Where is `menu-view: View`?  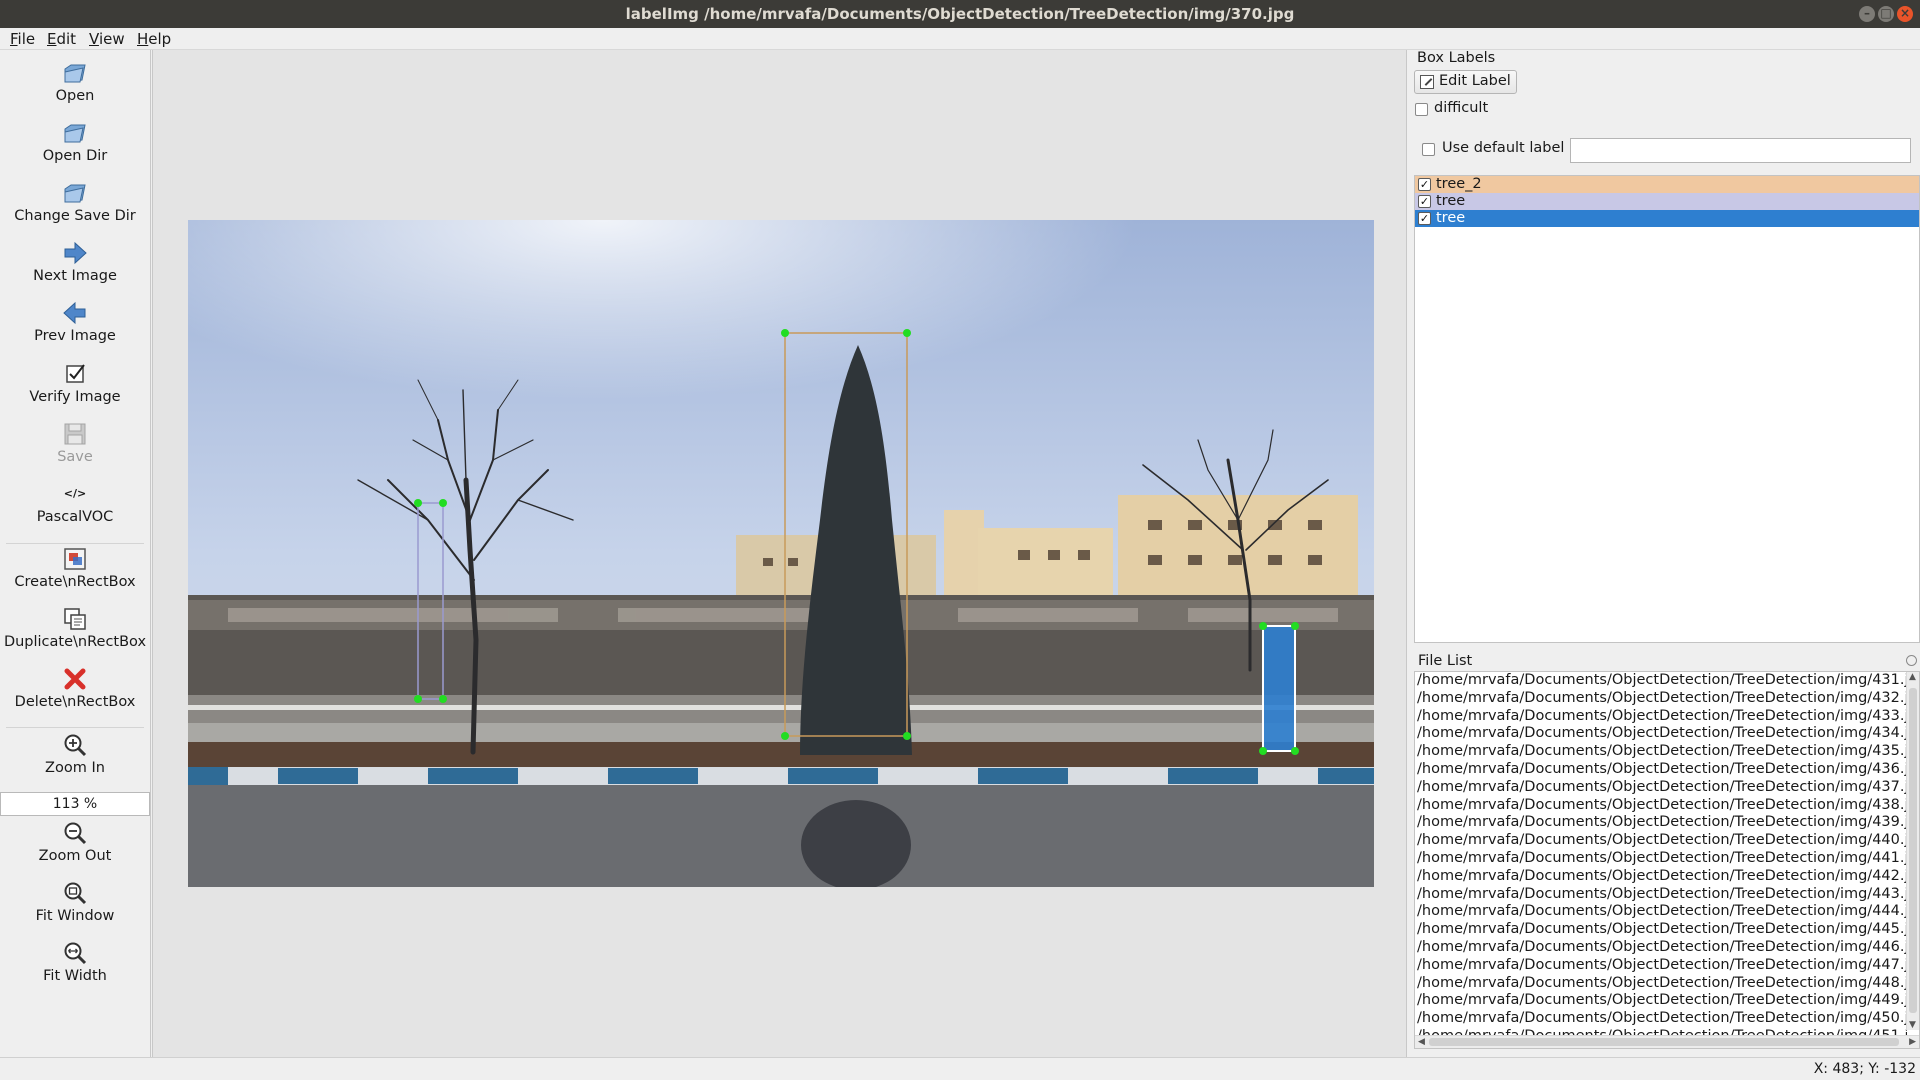 menu-view: View is located at coordinates (107, 39).